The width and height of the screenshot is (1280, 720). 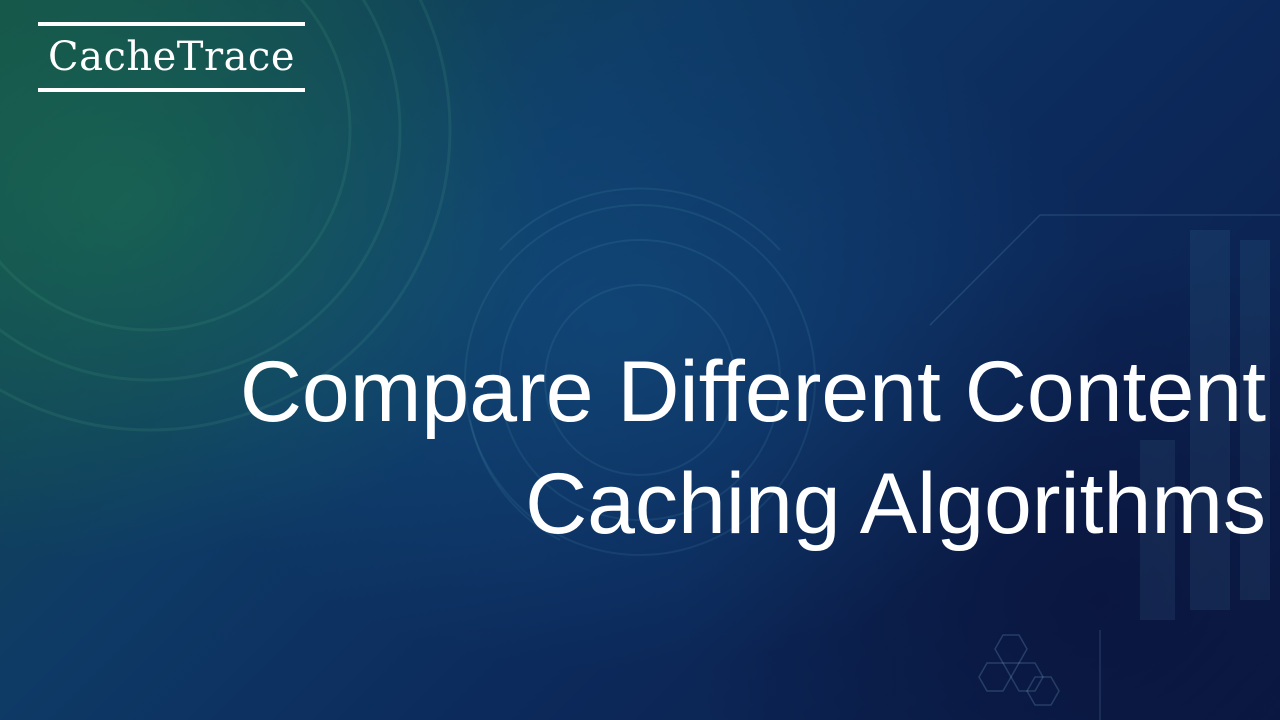 I want to click on brand-logo: CacheTrace, so click(x=171, y=57).